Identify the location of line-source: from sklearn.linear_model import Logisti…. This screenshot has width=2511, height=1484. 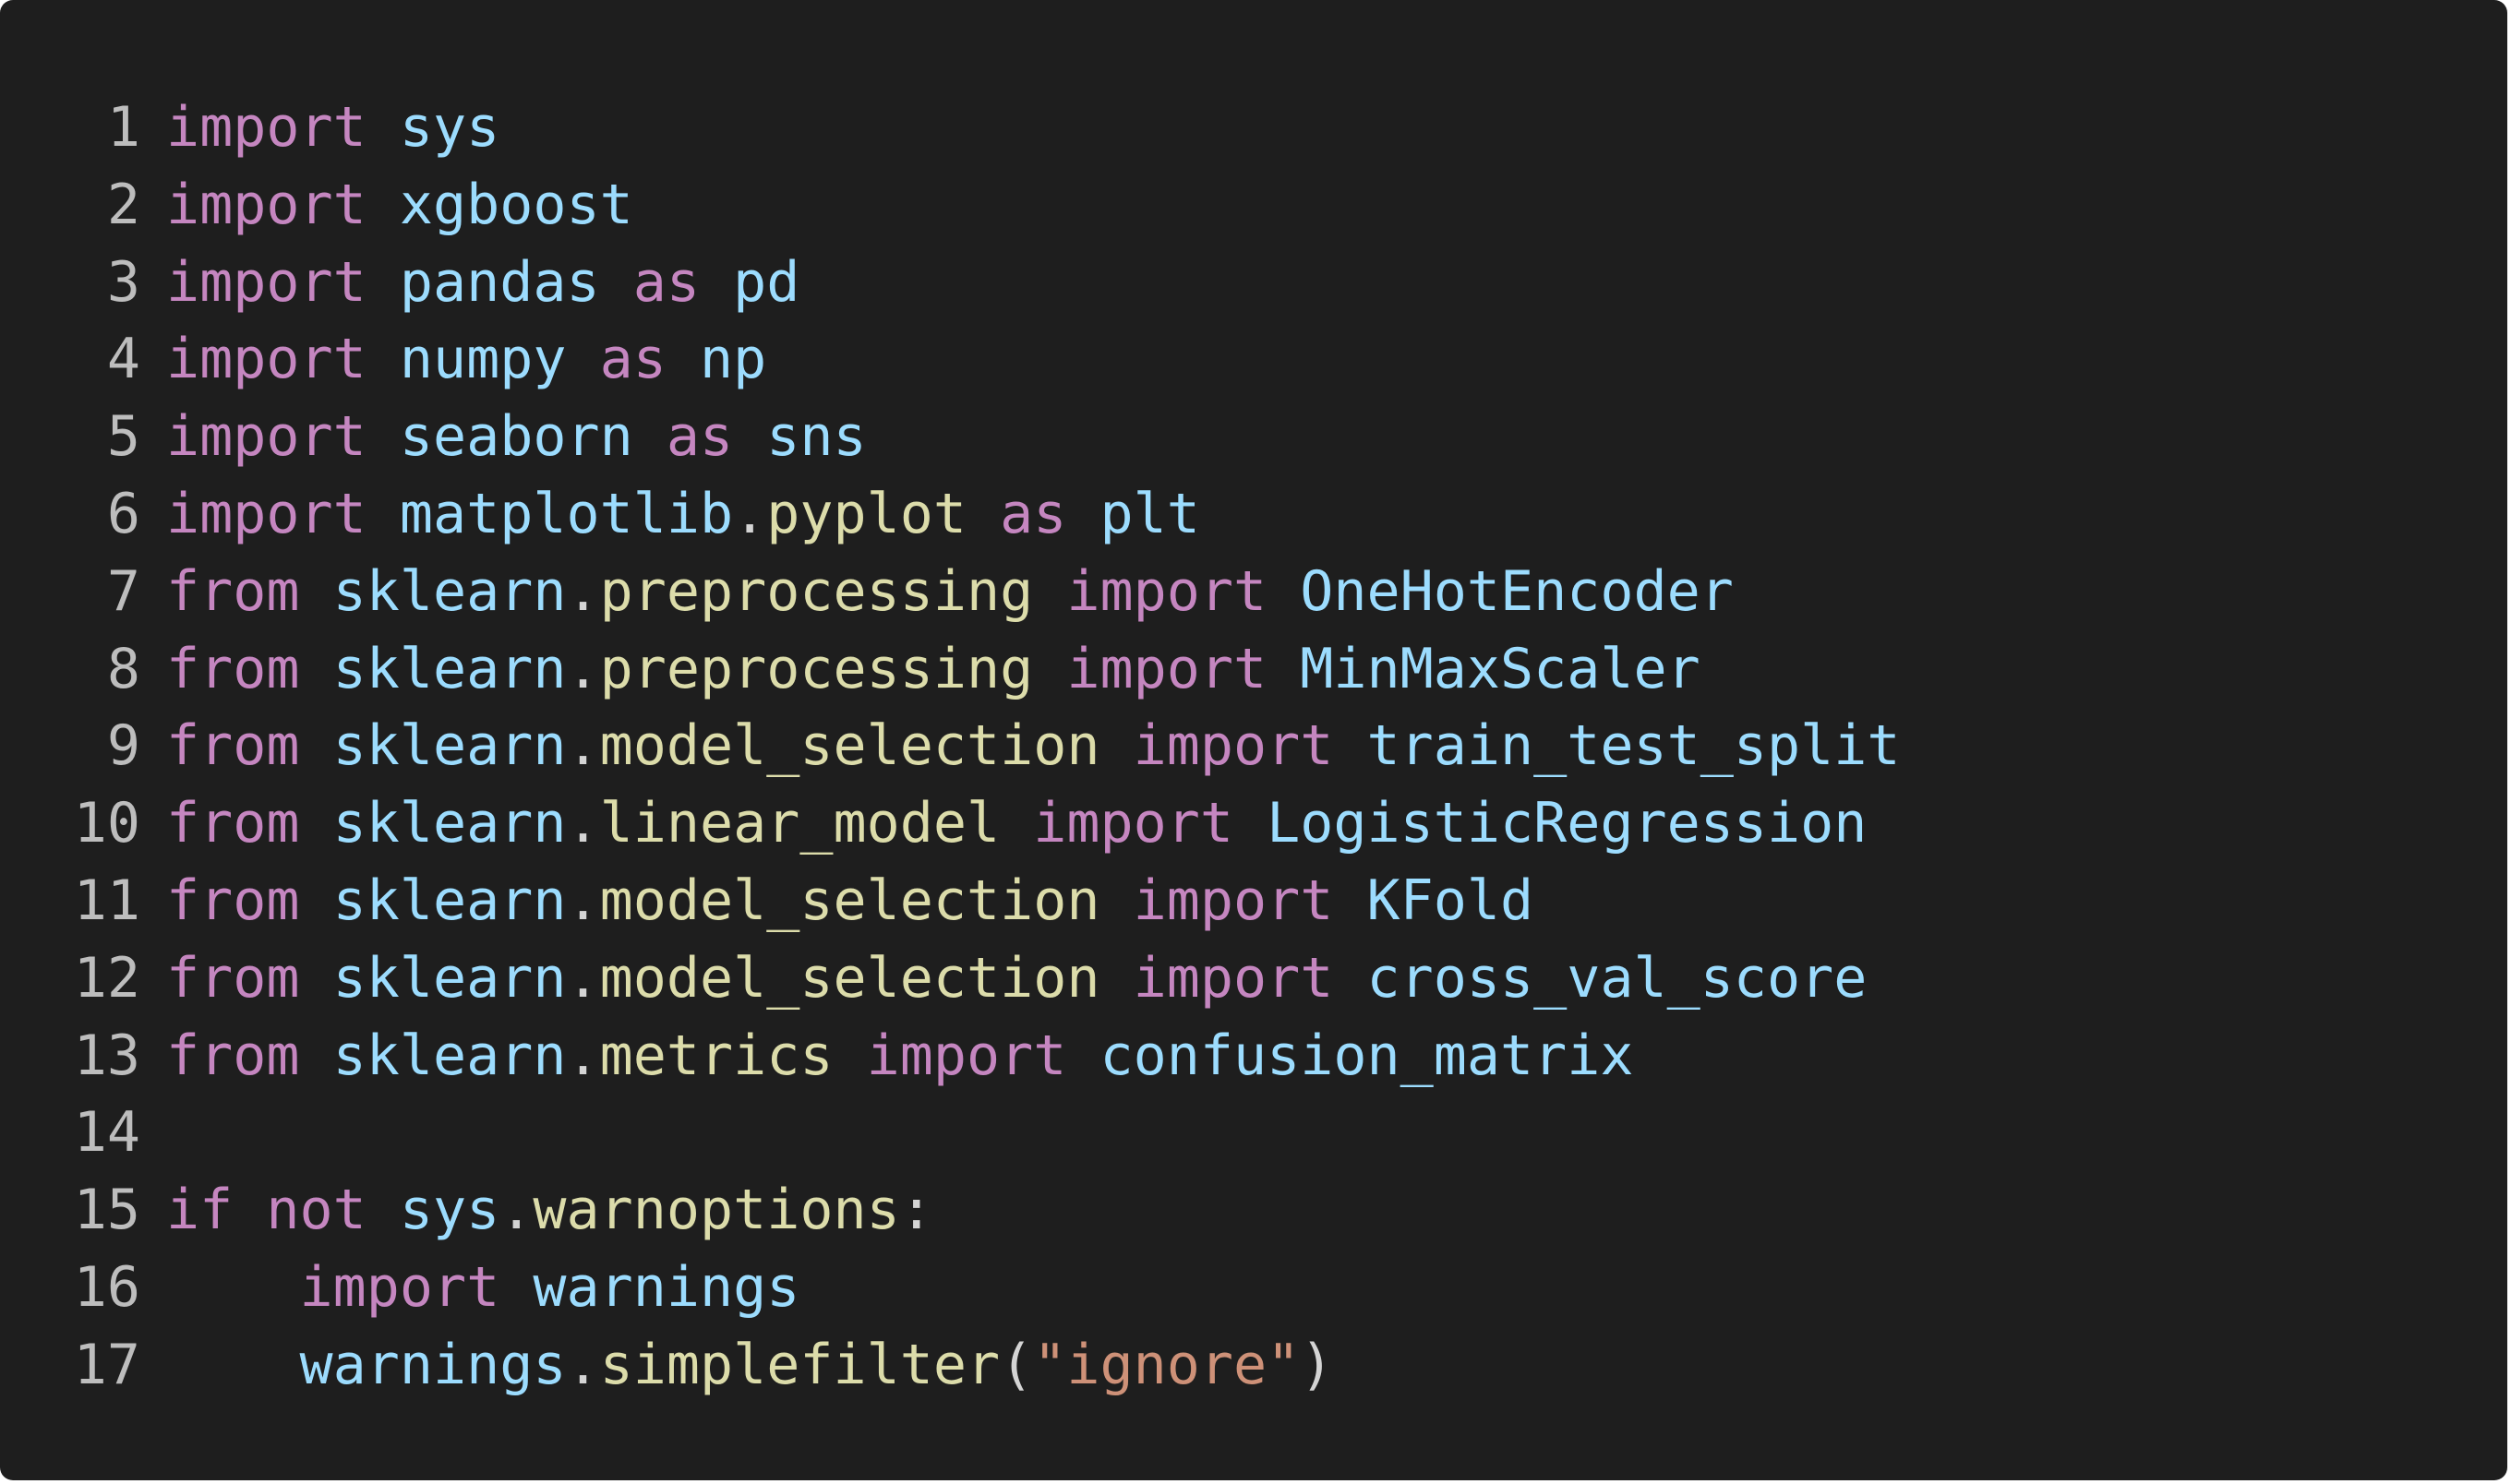
(1004, 824).